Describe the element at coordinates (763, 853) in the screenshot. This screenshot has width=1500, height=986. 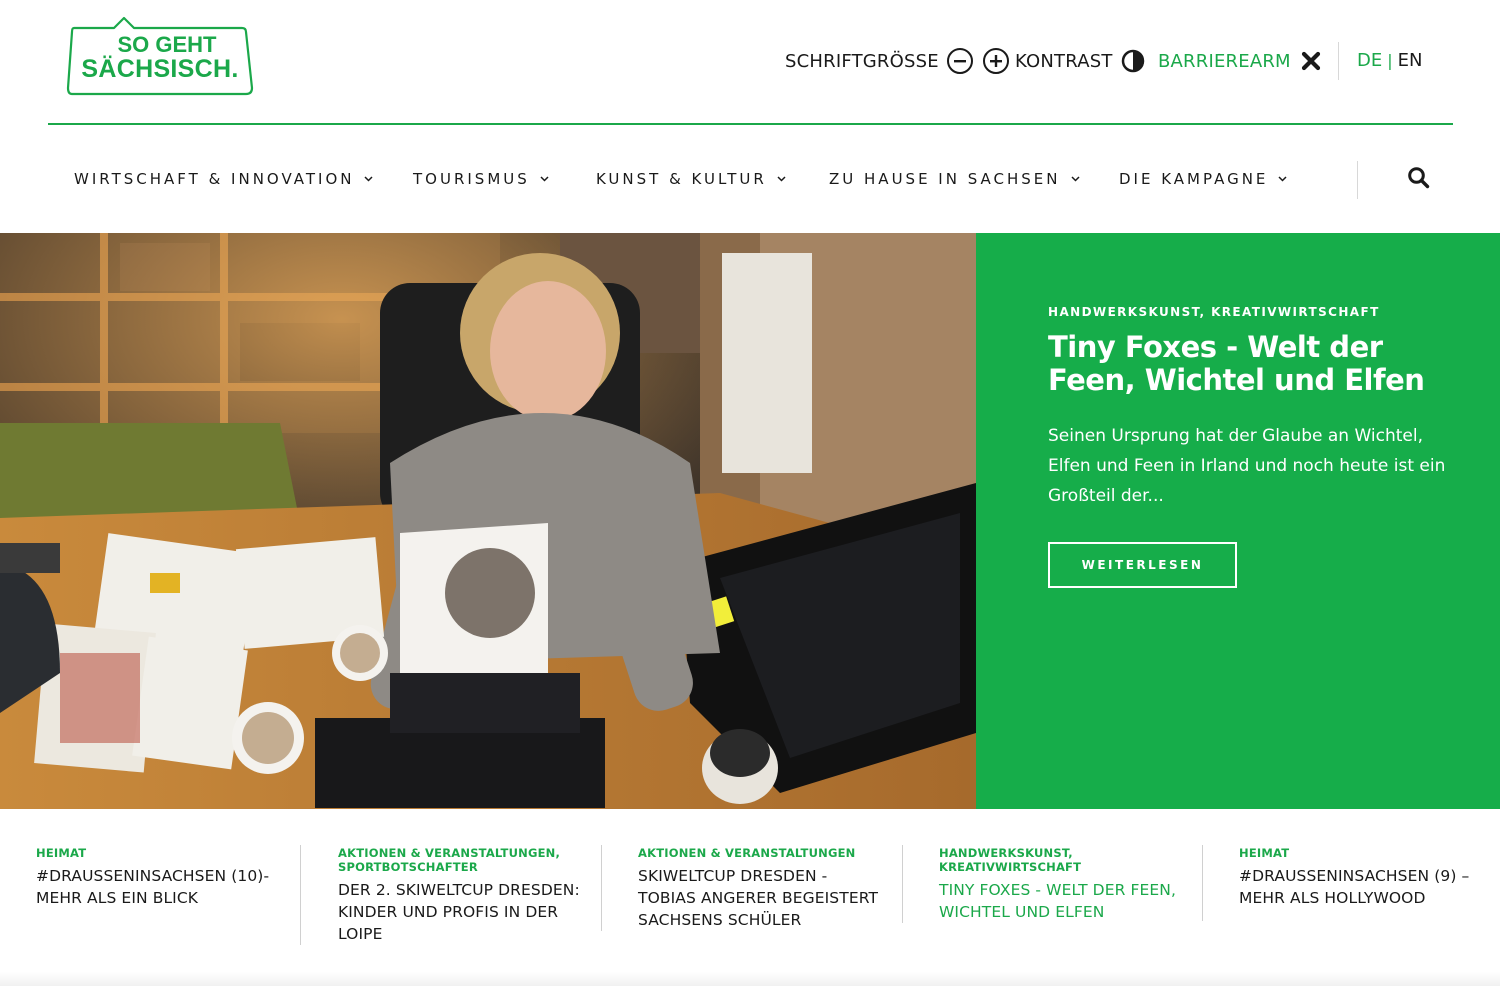
I see `teaser-category: AKTIONEN & VERANSTALTUNGEN` at that location.